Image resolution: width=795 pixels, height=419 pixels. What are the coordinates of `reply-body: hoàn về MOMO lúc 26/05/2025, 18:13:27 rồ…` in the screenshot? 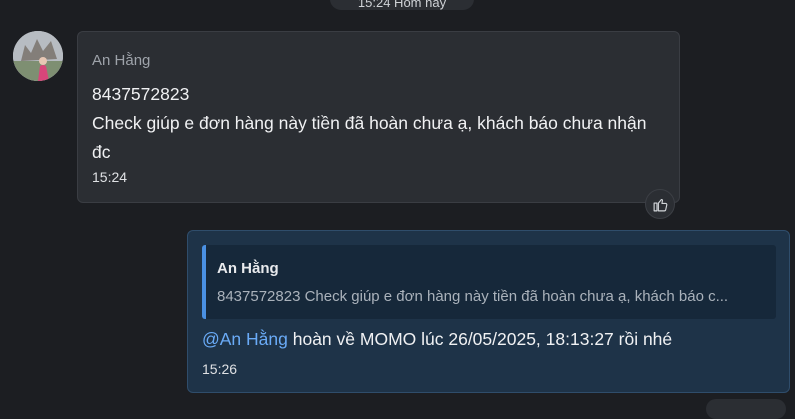 It's located at (480, 339).